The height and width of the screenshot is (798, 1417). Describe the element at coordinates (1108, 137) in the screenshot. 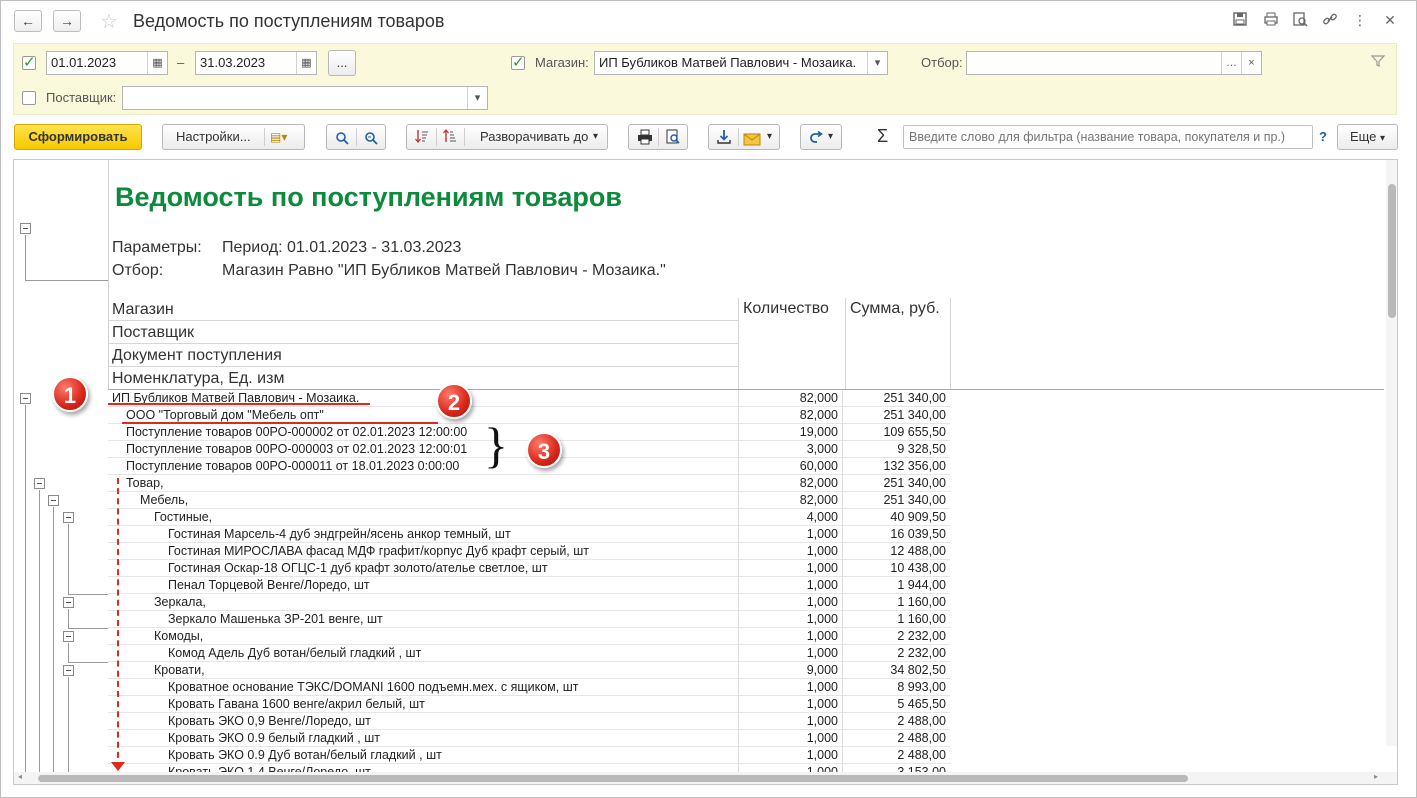

I see `report-search-input` at that location.